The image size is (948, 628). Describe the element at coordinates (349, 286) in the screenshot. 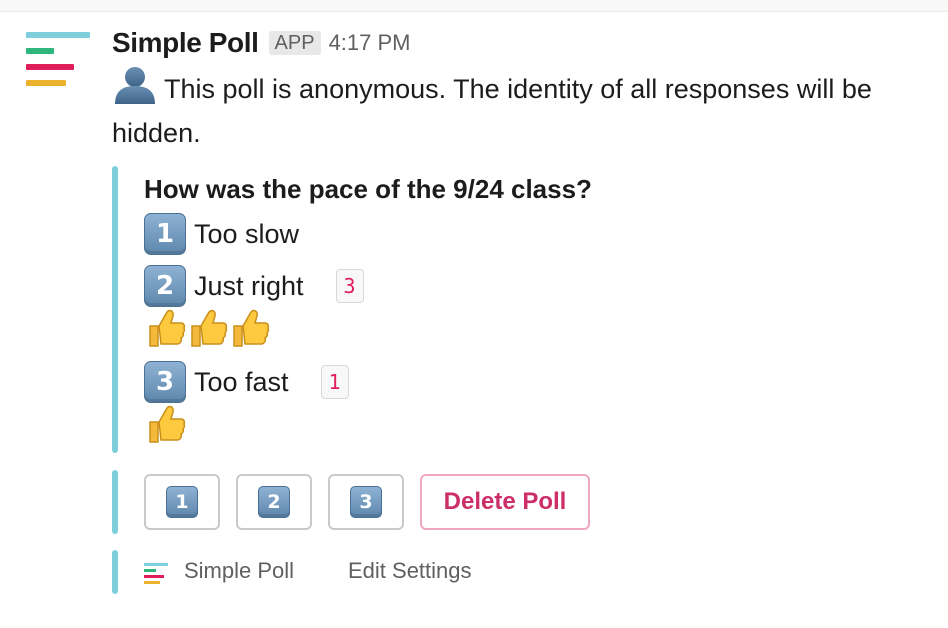

I see `vote-count-badge: 3` at that location.